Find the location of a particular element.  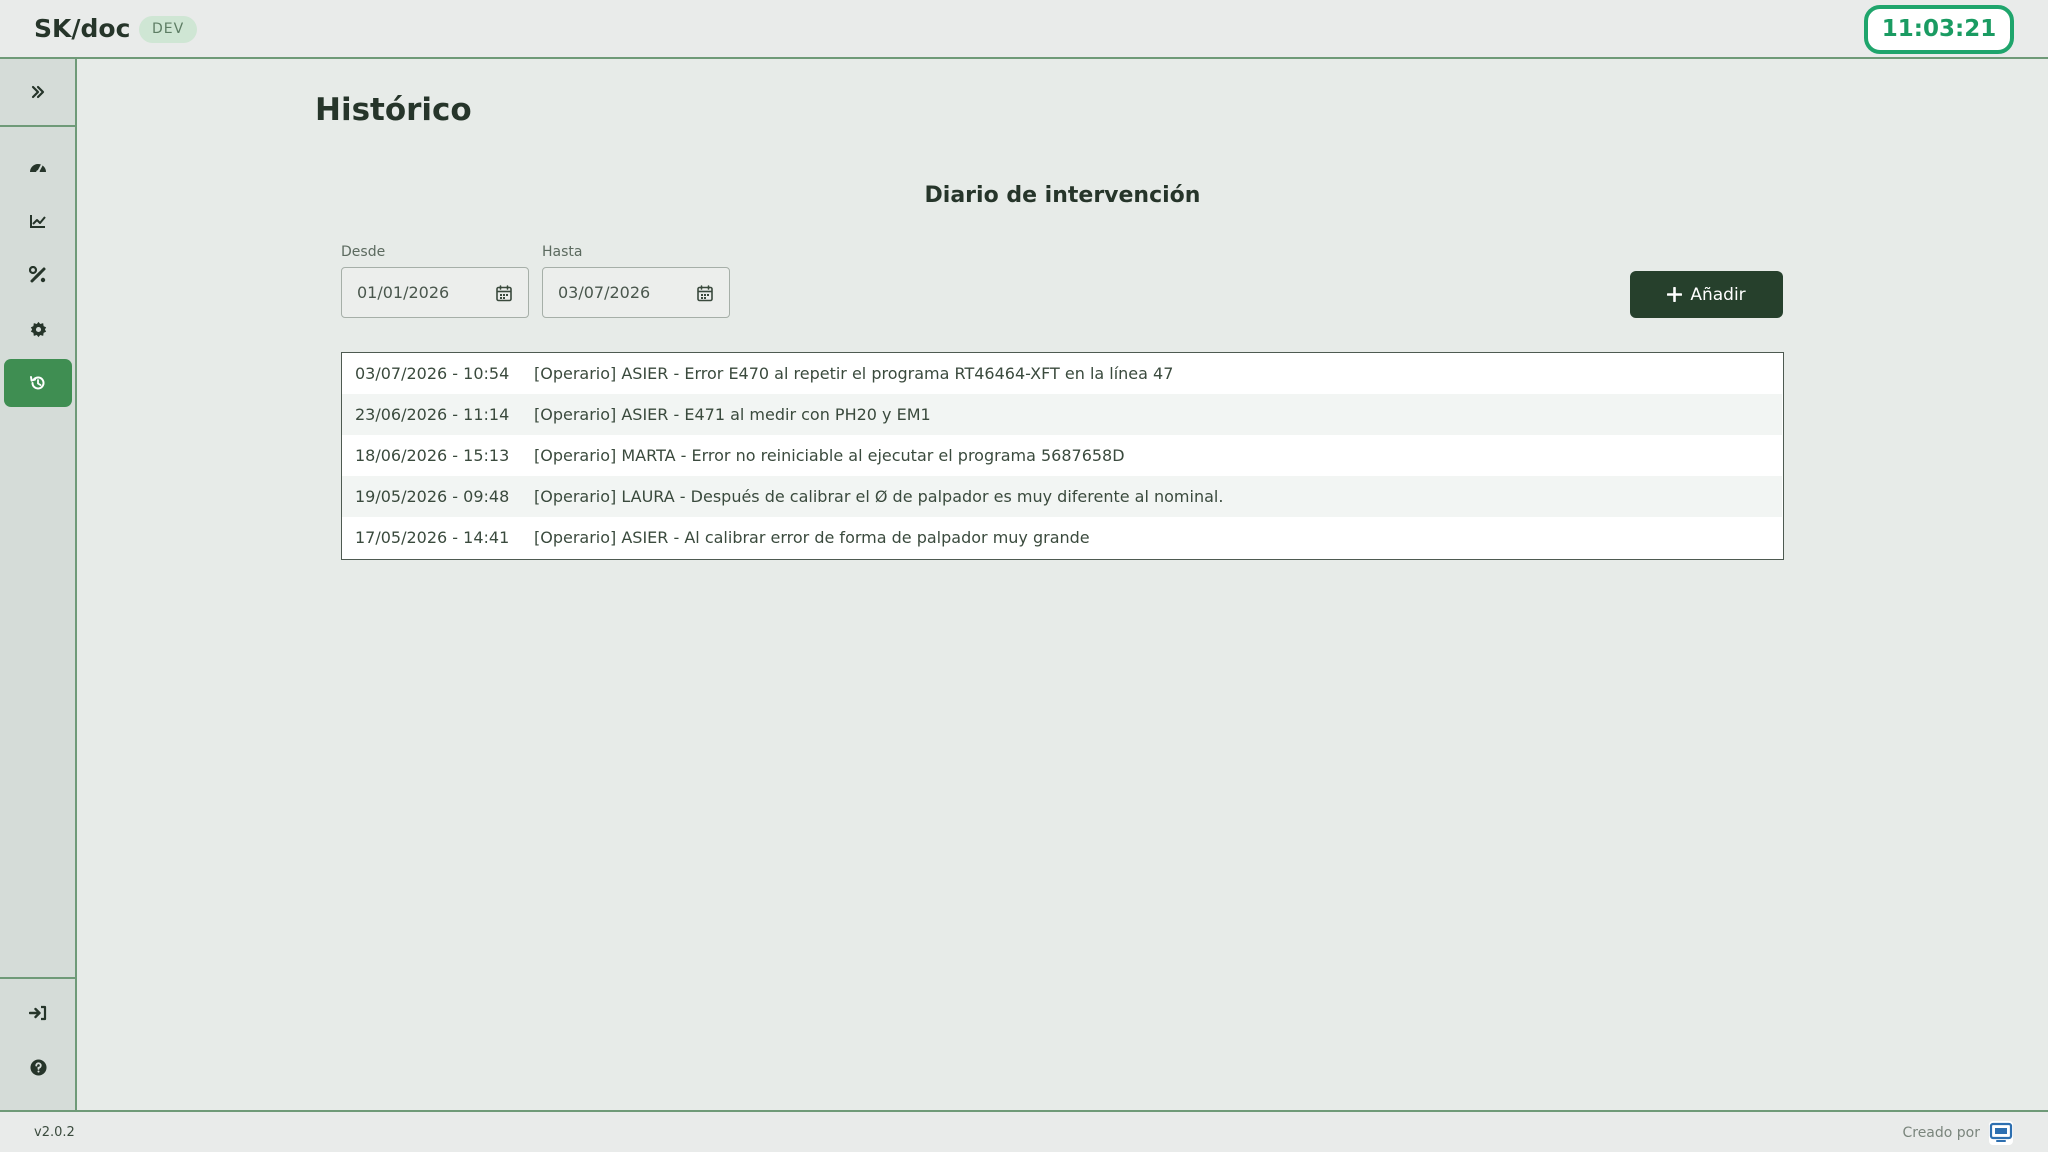

login-icon is located at coordinates (38, 1013).